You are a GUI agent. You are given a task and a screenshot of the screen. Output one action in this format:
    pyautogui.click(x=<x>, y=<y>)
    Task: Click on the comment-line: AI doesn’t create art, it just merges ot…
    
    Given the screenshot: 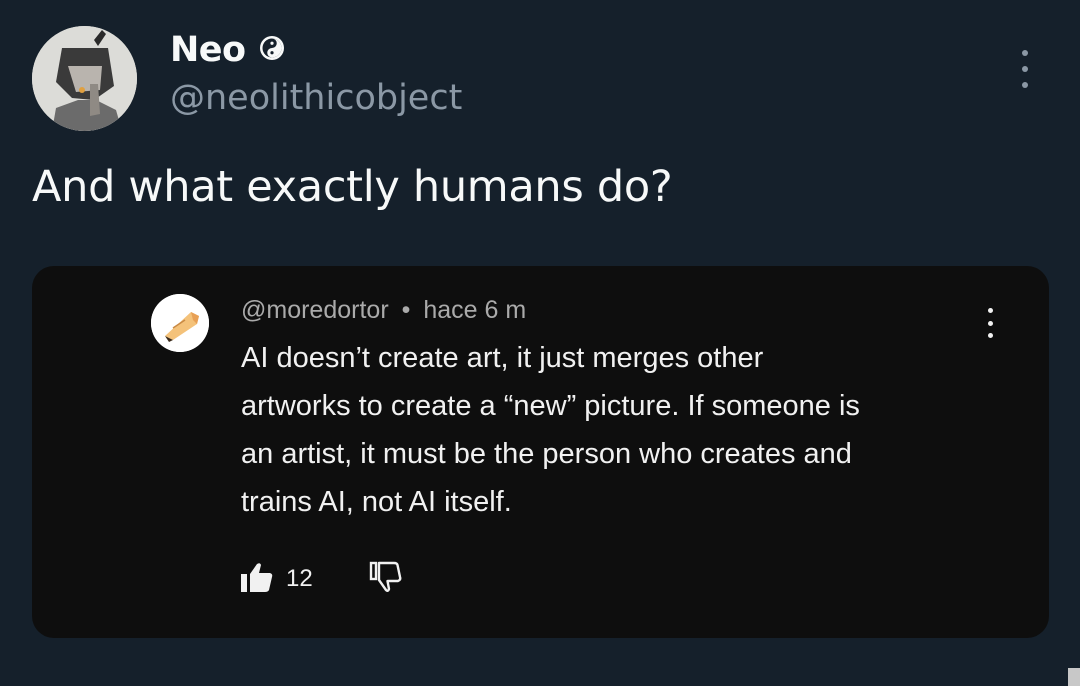 What is the action you would take?
    pyautogui.click(x=502, y=358)
    